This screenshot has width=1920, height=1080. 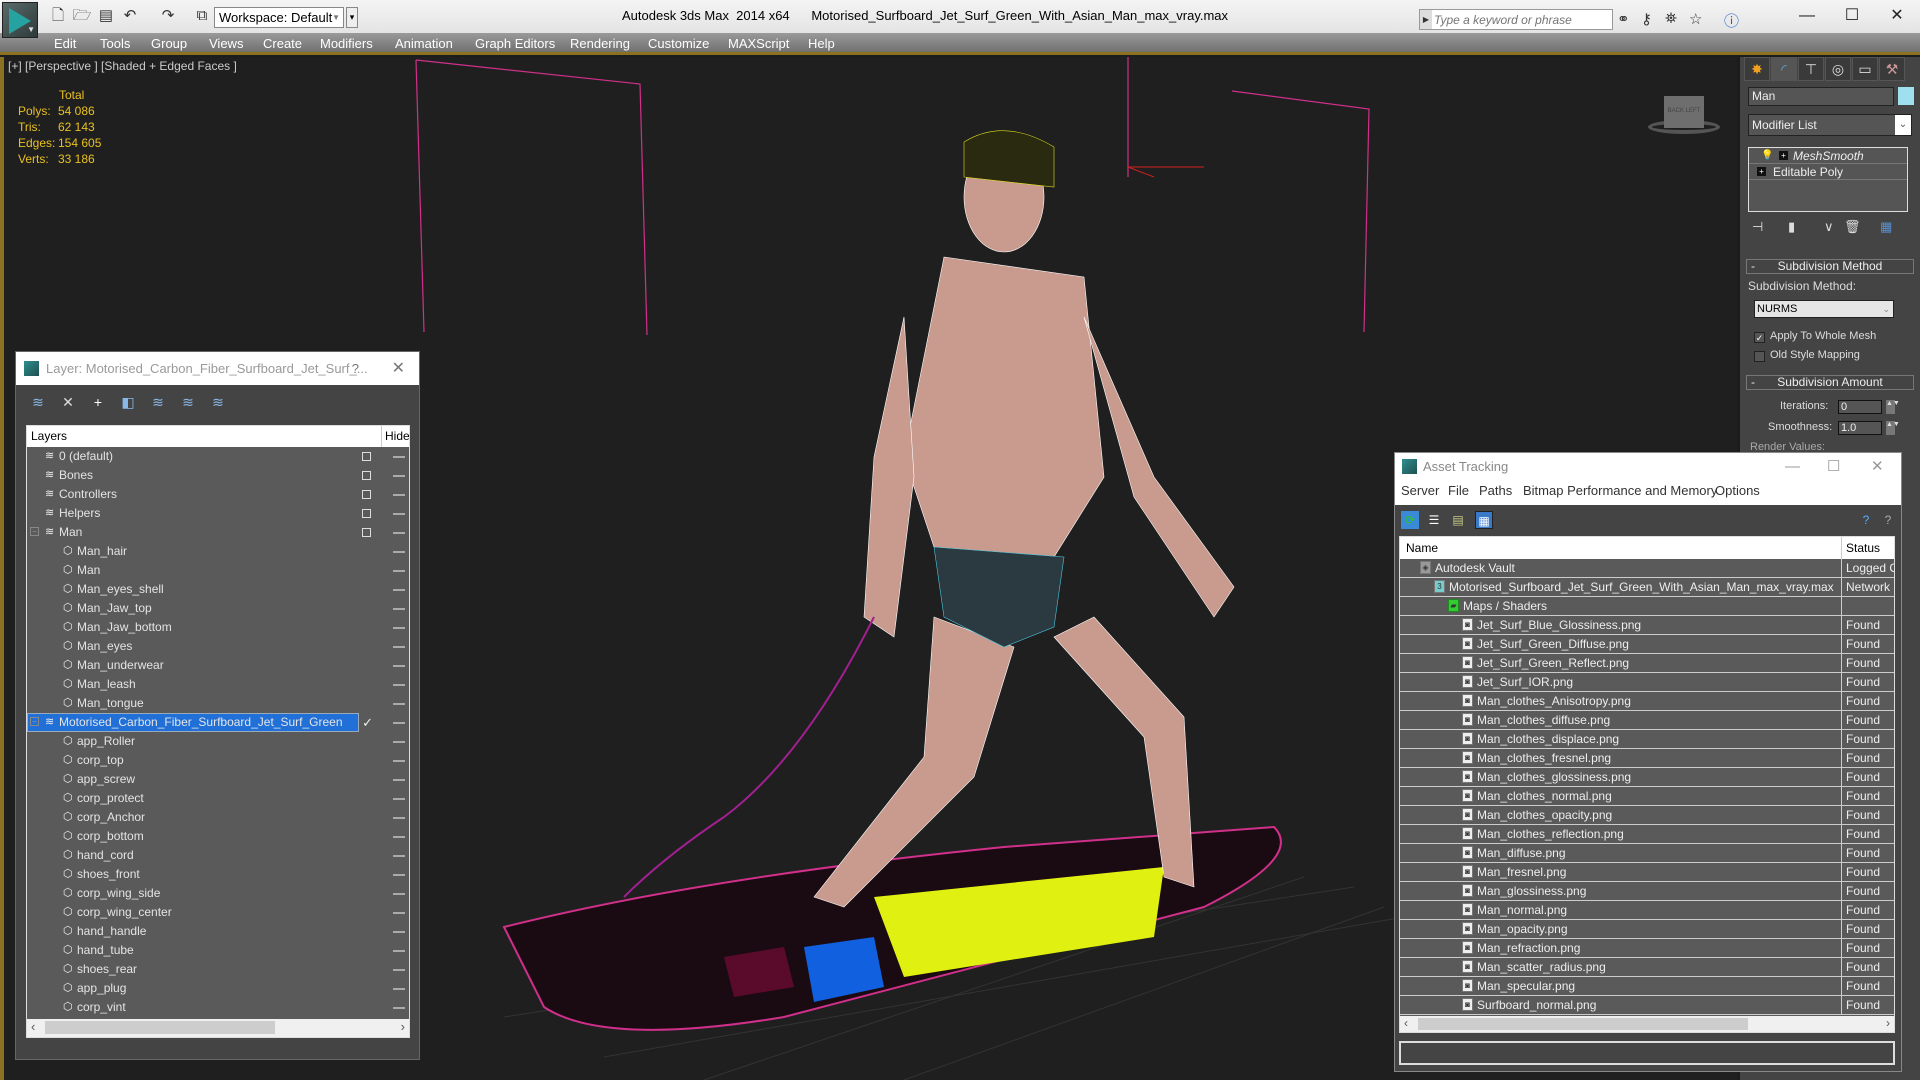 I want to click on remove-modifier-icon: 🗑, so click(x=1852, y=227).